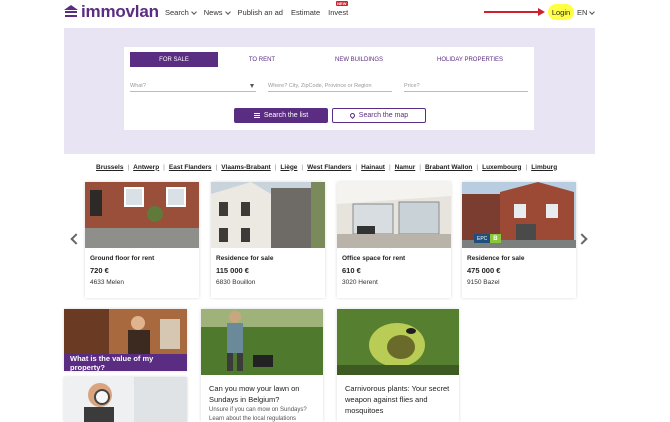  I want to click on search-map-button: Search the map, so click(379, 115).